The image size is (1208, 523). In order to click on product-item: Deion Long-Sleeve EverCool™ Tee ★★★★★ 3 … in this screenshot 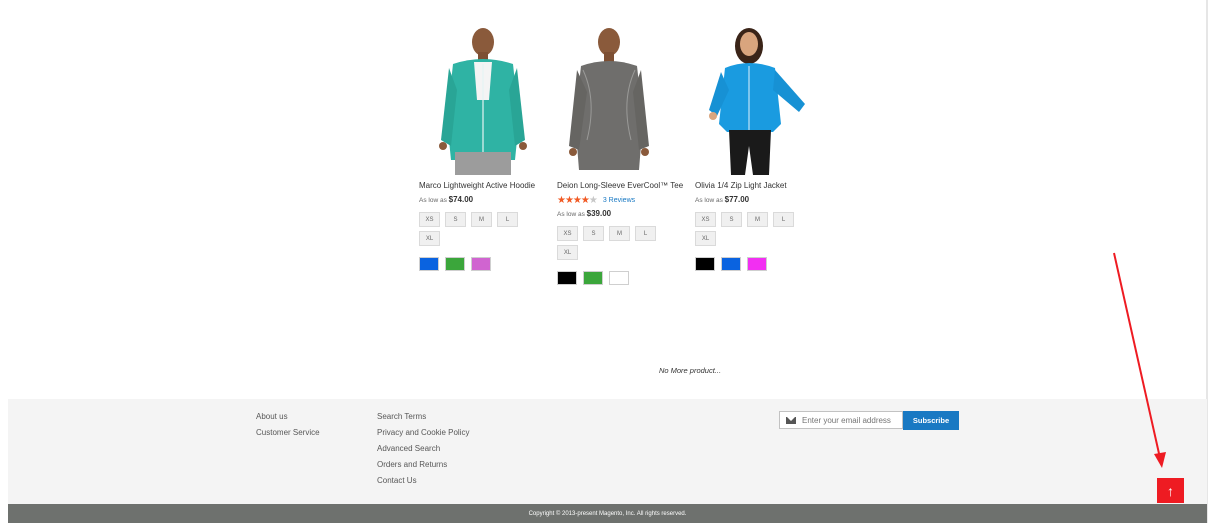, I will do `click(624, 152)`.